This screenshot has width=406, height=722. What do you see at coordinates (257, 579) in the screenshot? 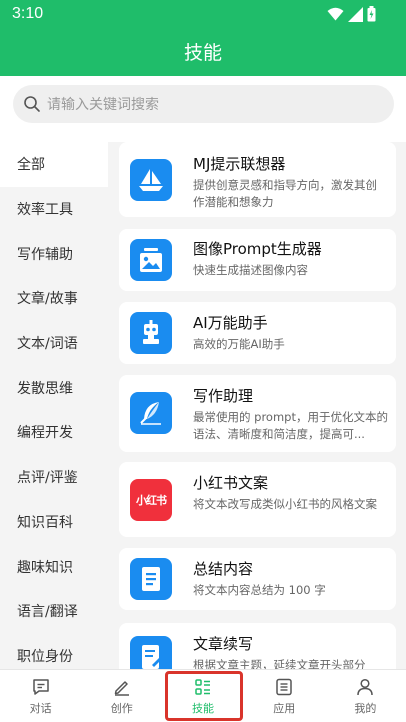
I see `skill-card-summary: 总结内容 将文本内容总结为 100 字` at bounding box center [257, 579].